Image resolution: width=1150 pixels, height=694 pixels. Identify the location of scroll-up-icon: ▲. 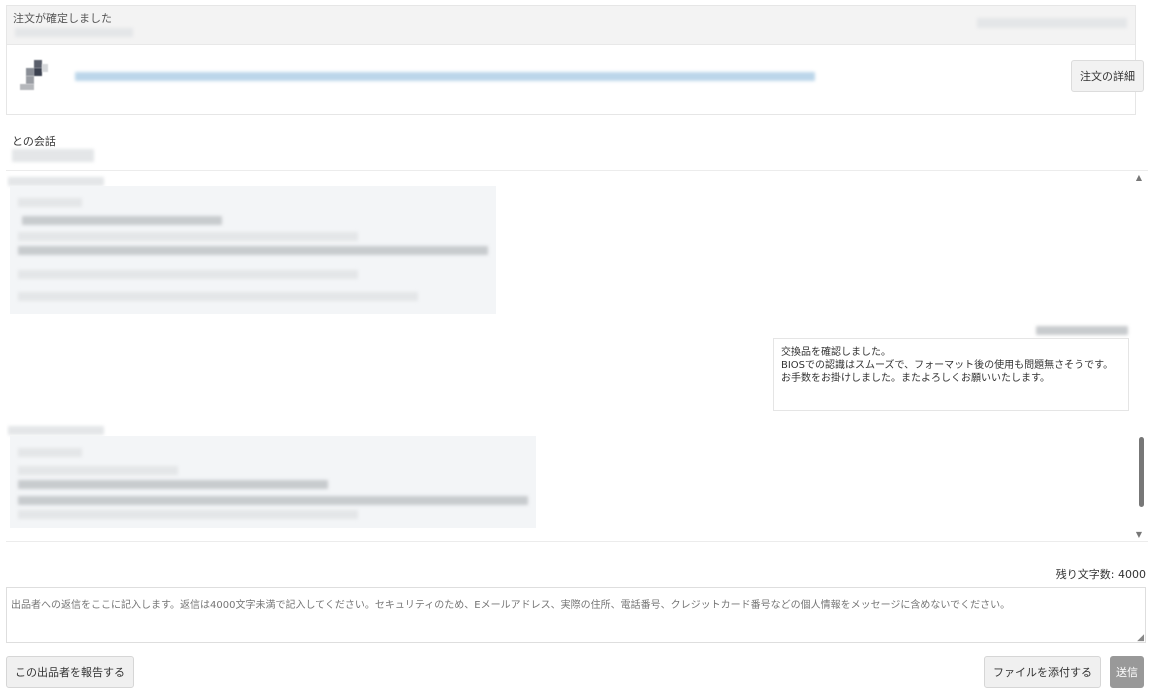
(1139, 177).